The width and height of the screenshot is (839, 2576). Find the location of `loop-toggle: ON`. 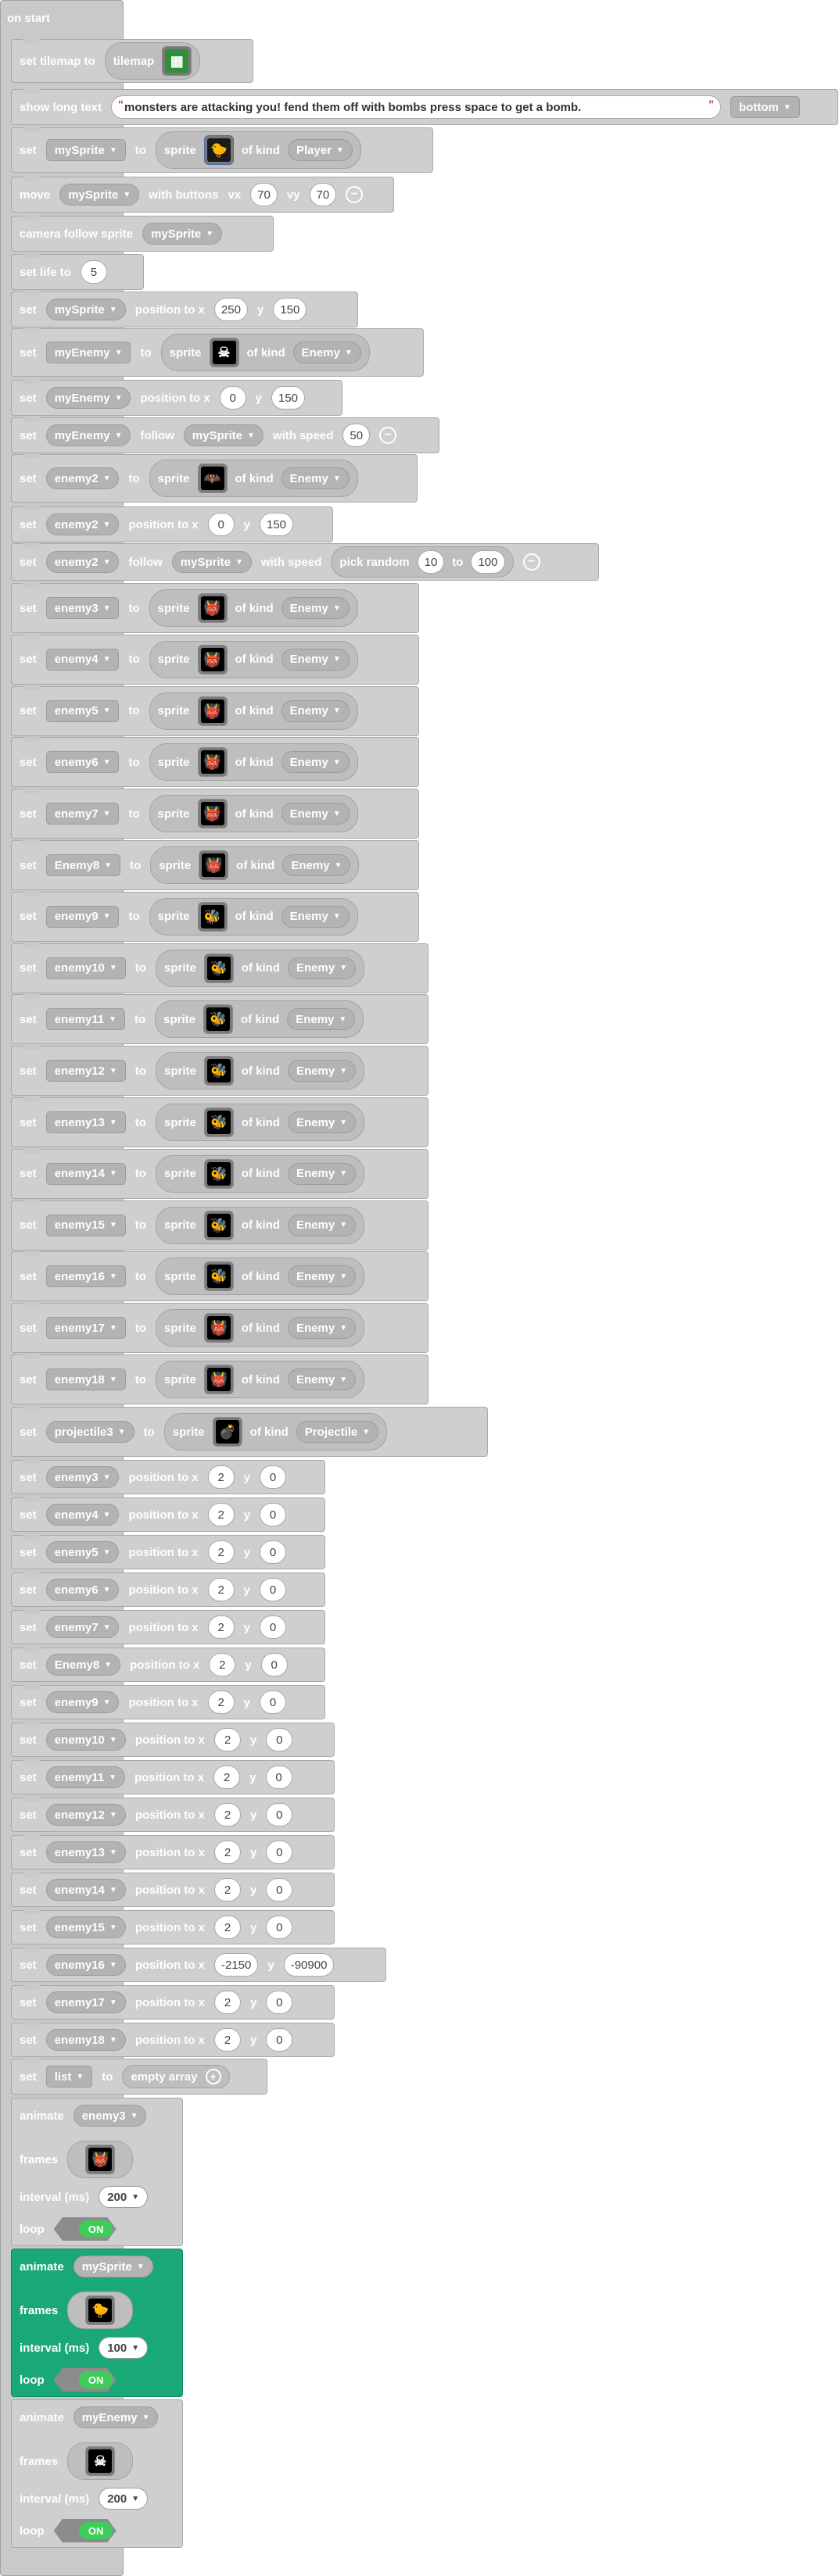

loop-toggle: ON is located at coordinates (85, 2530).